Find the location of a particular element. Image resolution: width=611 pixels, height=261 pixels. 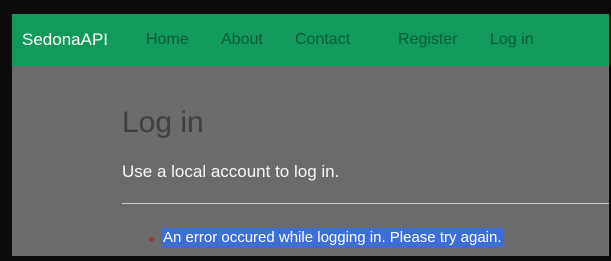

error-bullet-icon is located at coordinates (151, 239).